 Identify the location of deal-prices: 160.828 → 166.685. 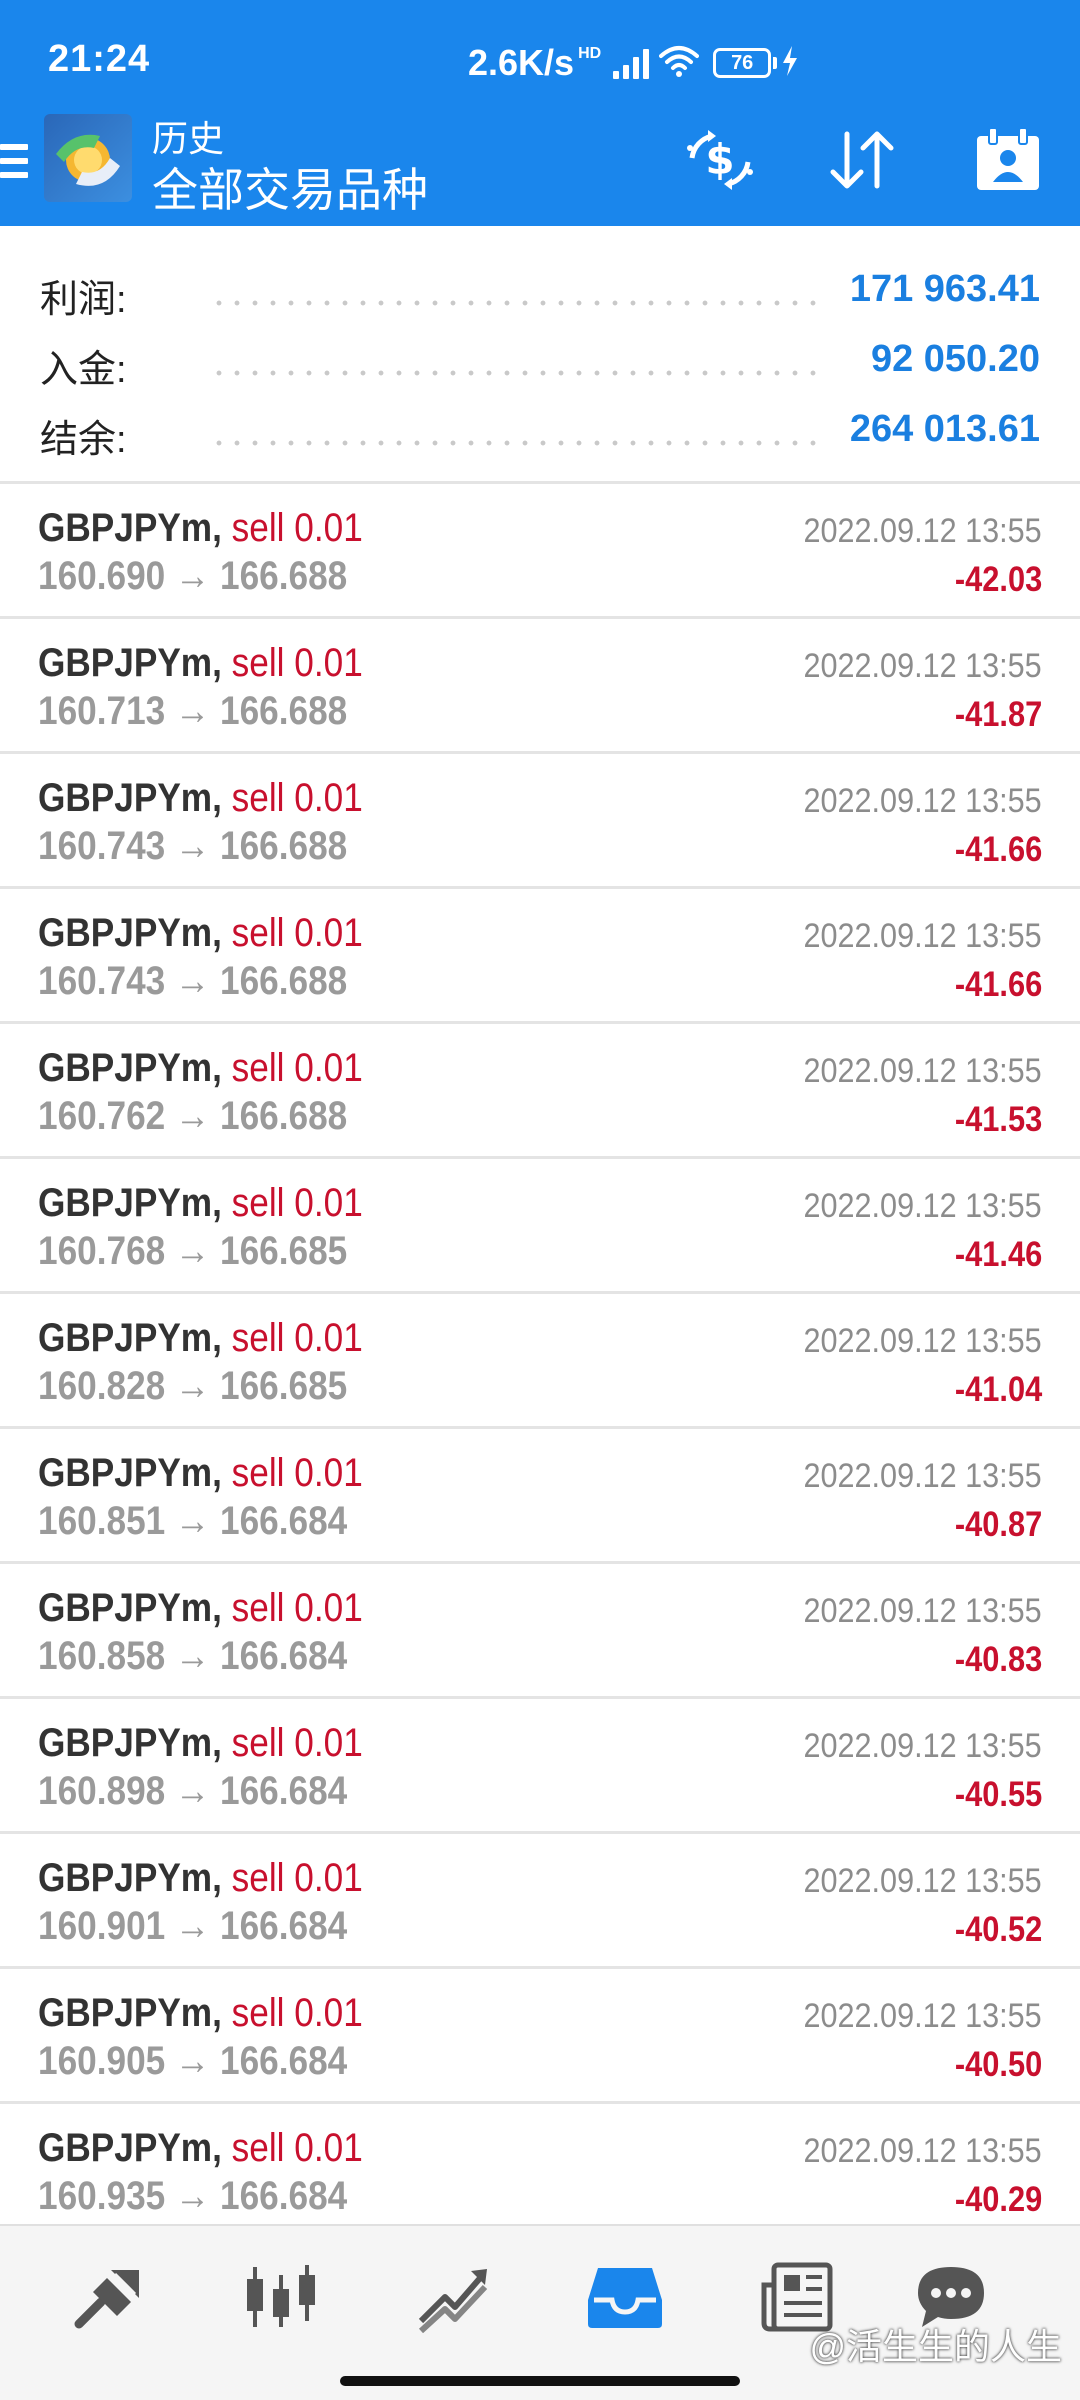
(193, 1386).